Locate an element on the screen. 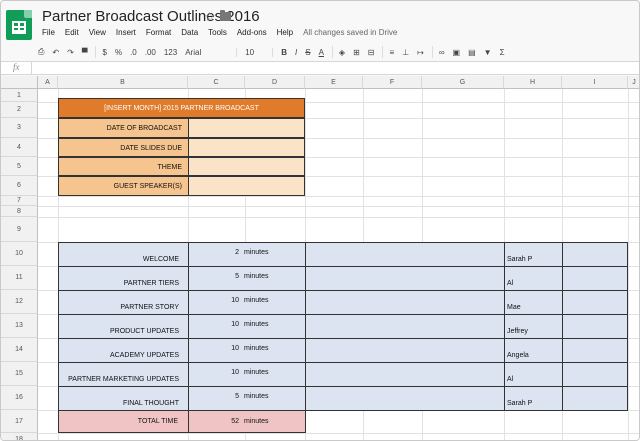  row-header-16: 16 is located at coordinates (19, 398).